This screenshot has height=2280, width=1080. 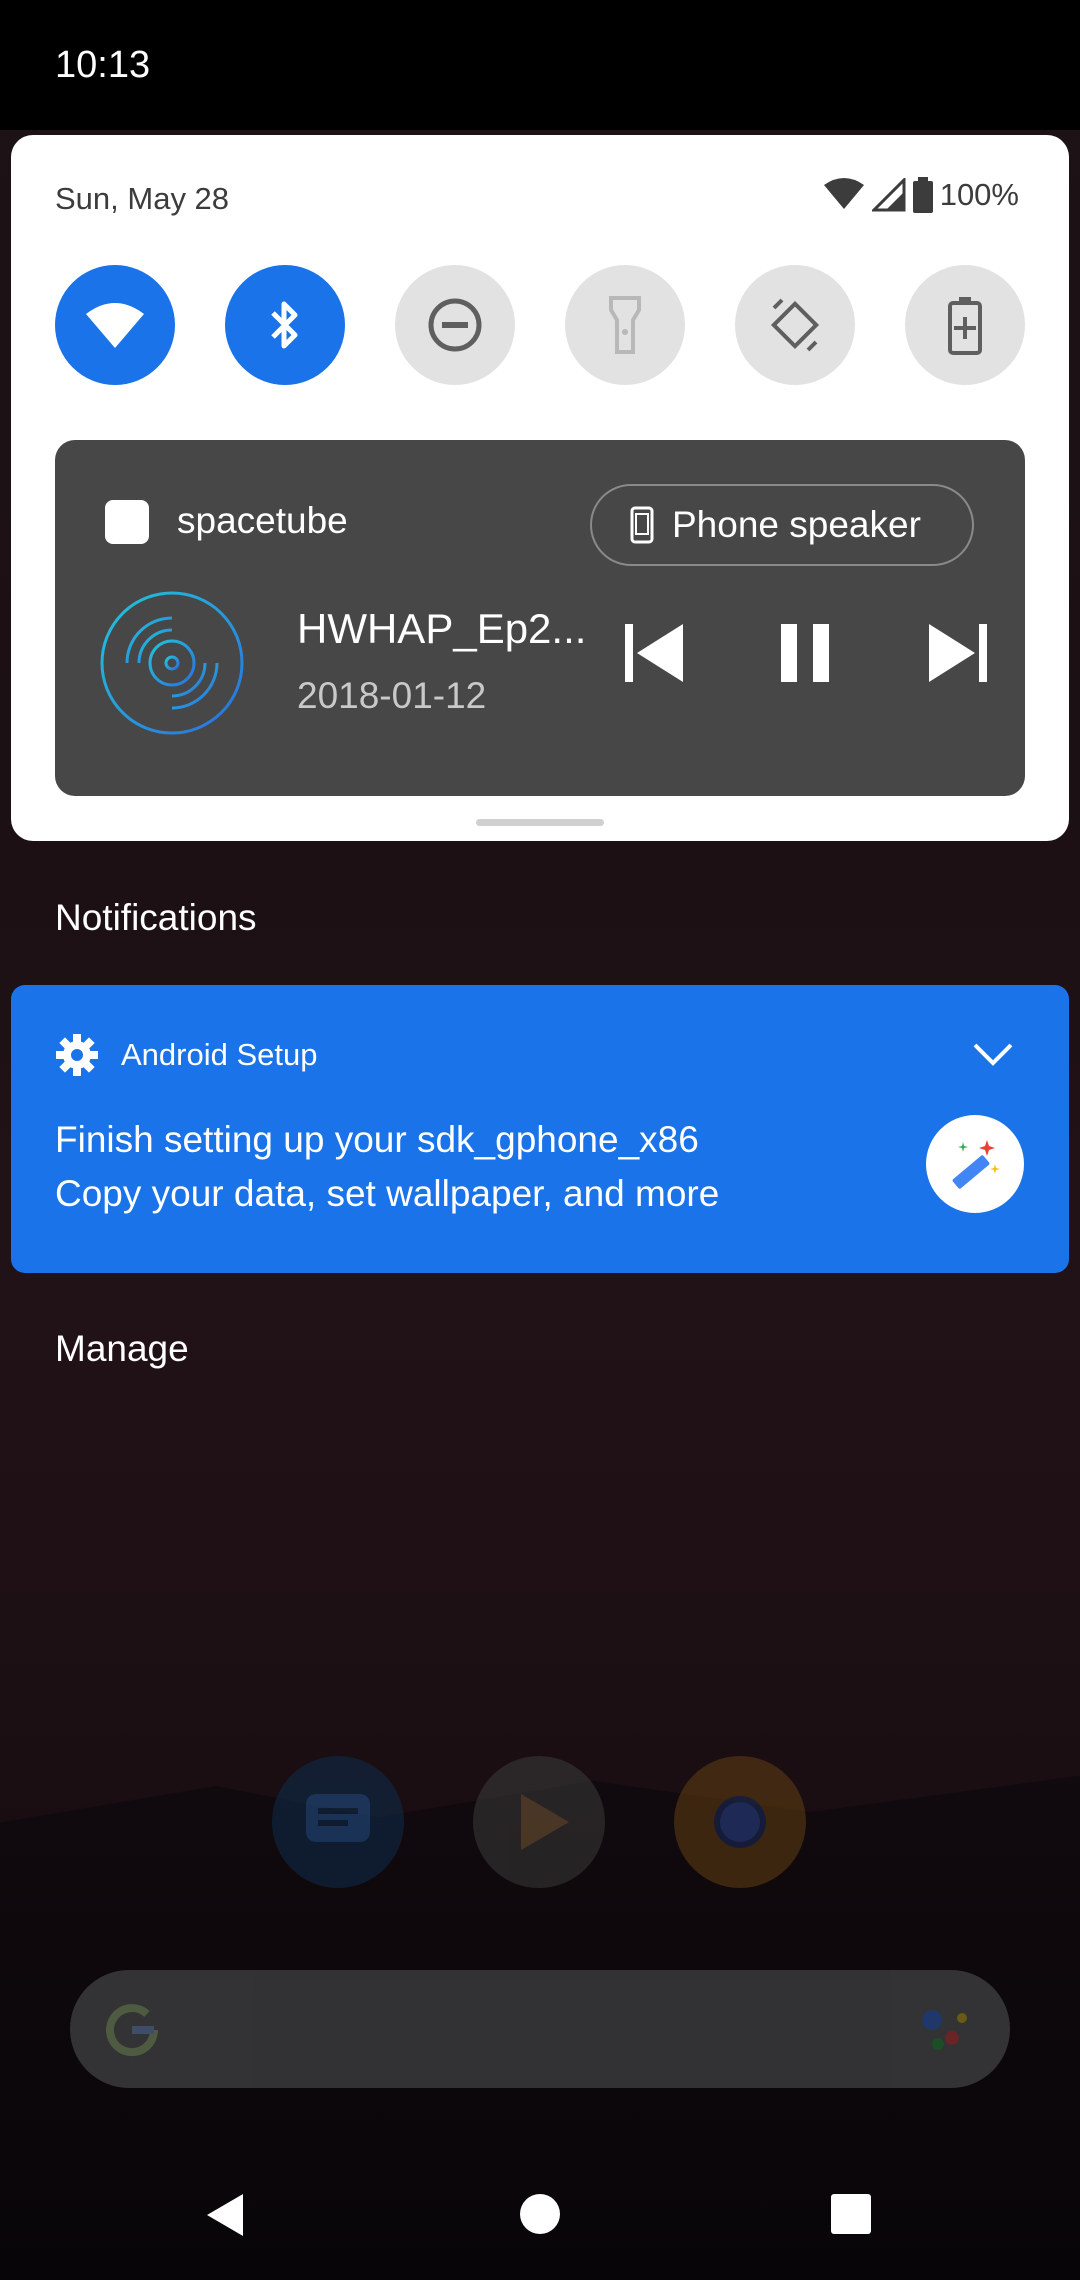 I want to click on status-clock: 10:13, so click(x=103, y=65).